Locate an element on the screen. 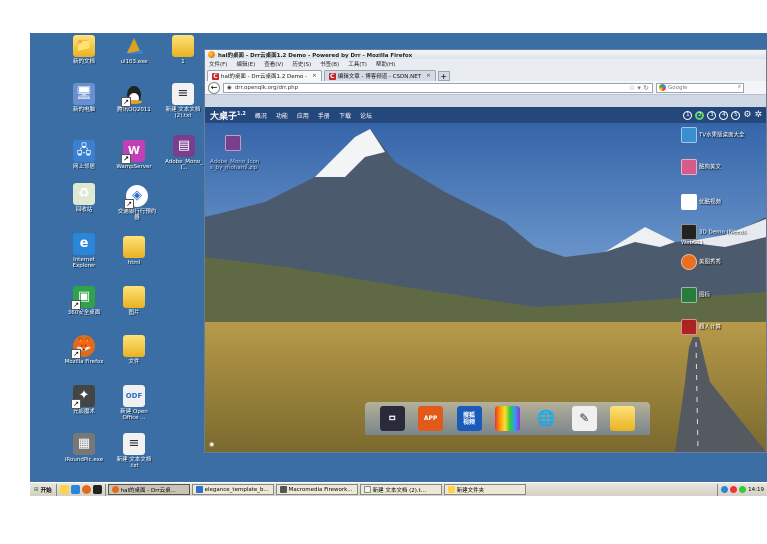 This screenshot has width=767, height=544. desktop-icon-folder-1: 1 is located at coordinates (183, 50).